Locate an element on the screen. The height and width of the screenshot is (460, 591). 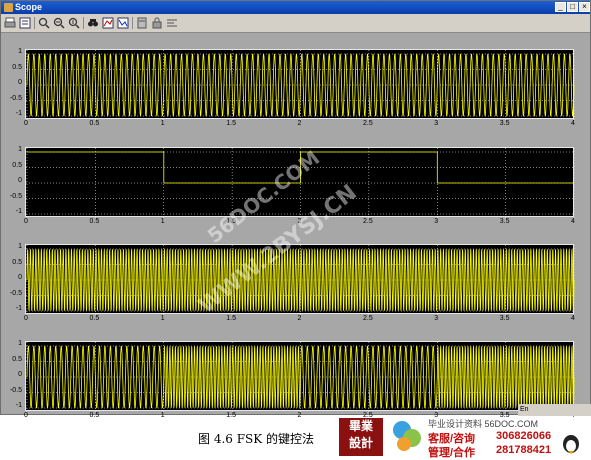
figure-caption: 图 4.6 FSK 的键控法 is located at coordinates (256, 439).